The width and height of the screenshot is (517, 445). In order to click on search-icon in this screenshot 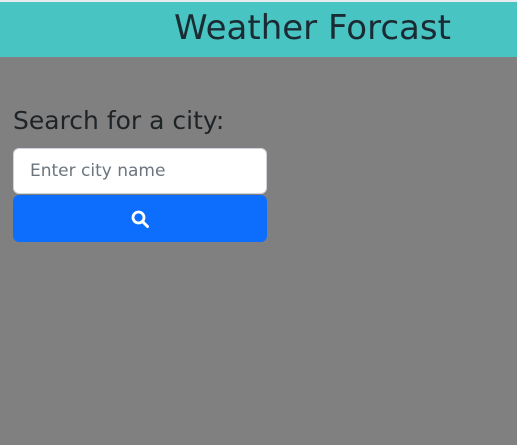, I will do `click(140, 219)`.